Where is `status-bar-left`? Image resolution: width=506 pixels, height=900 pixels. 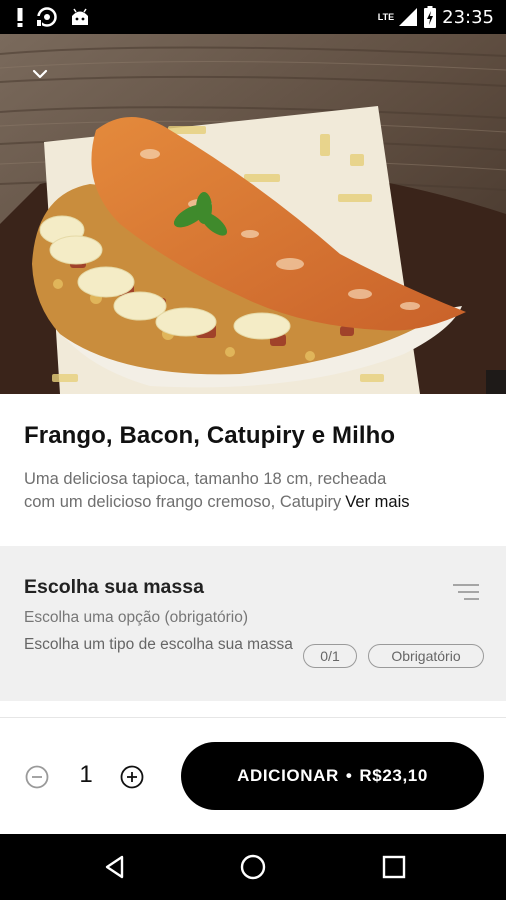 status-bar-left is located at coordinates (45, 17).